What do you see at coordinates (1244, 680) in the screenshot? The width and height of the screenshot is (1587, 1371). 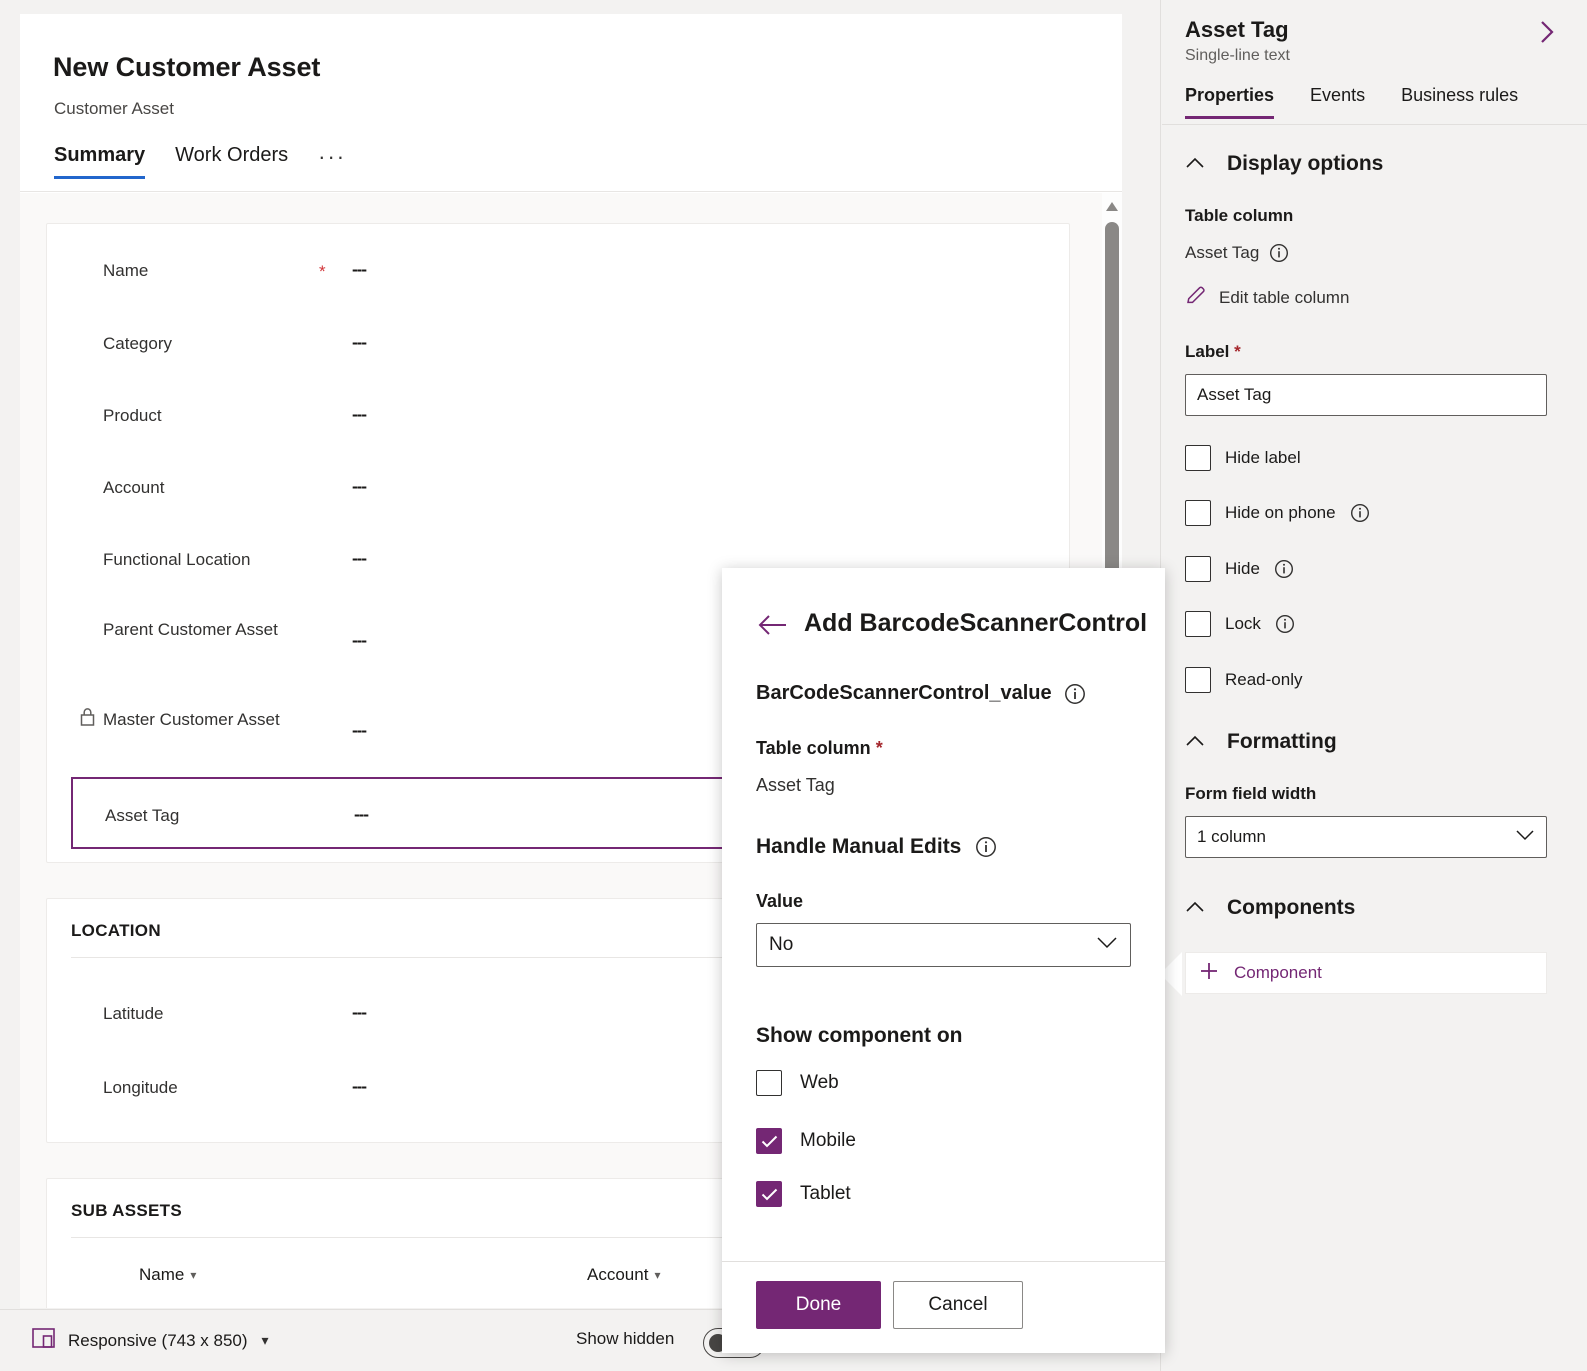 I see `checkbox-read-only: Read-only` at bounding box center [1244, 680].